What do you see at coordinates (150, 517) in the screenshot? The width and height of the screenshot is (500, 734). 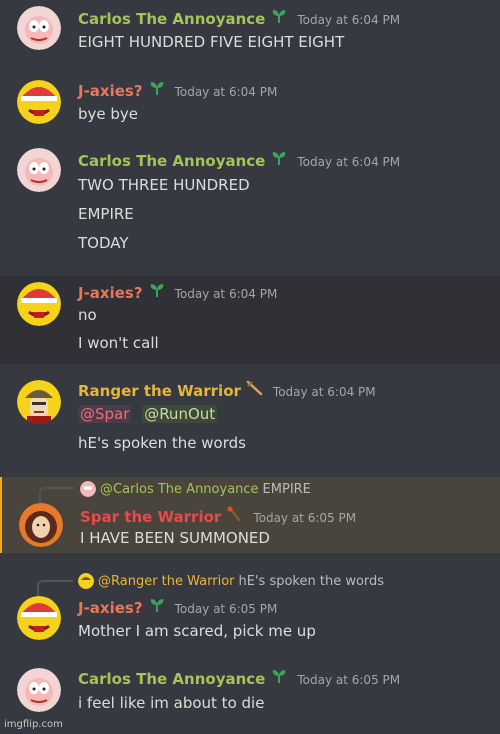 I see `username: Spar the Warrior` at bounding box center [150, 517].